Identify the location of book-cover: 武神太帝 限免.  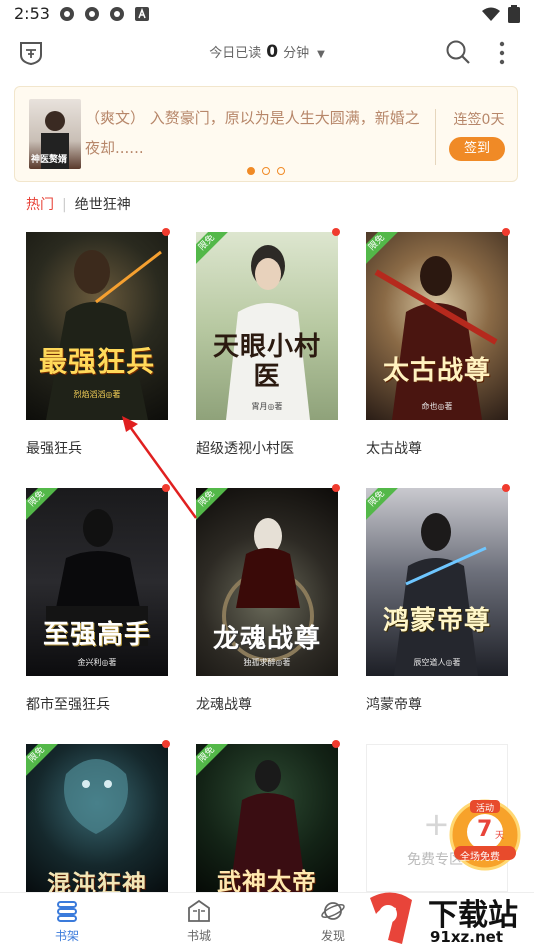
(267, 818).